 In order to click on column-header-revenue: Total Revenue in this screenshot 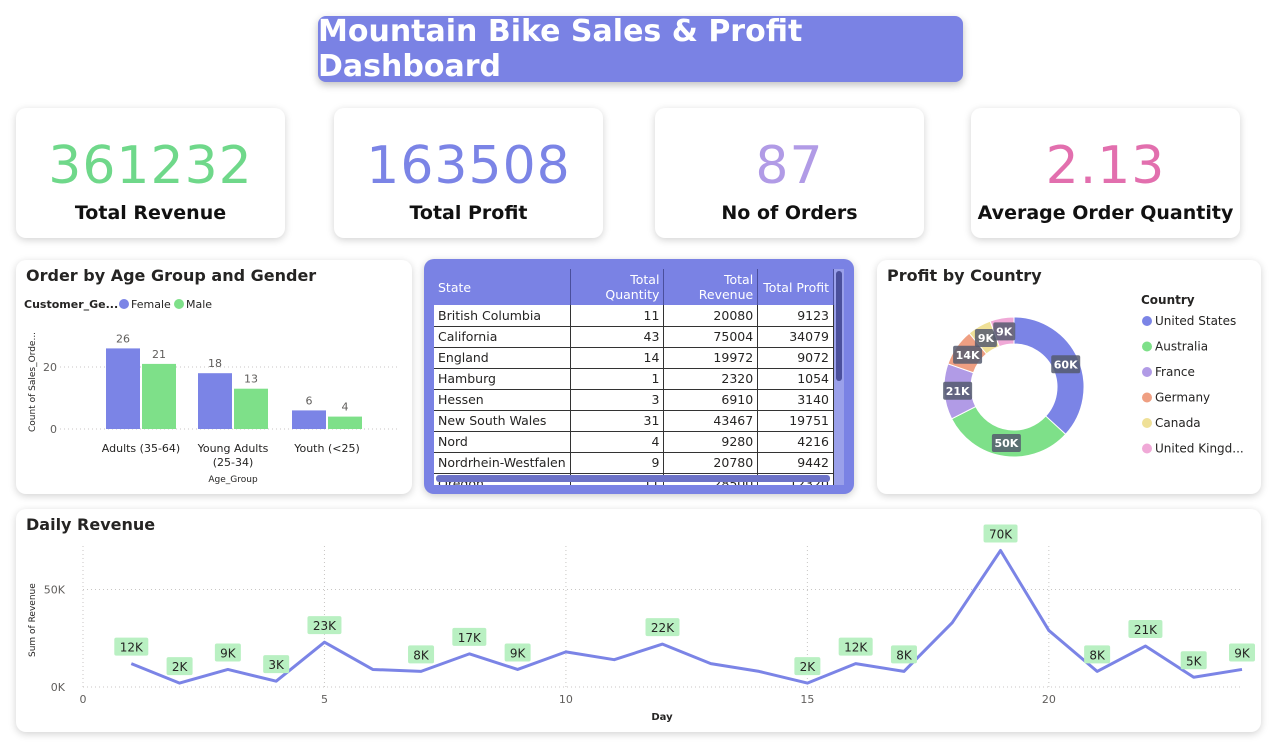, I will do `click(711, 287)`.